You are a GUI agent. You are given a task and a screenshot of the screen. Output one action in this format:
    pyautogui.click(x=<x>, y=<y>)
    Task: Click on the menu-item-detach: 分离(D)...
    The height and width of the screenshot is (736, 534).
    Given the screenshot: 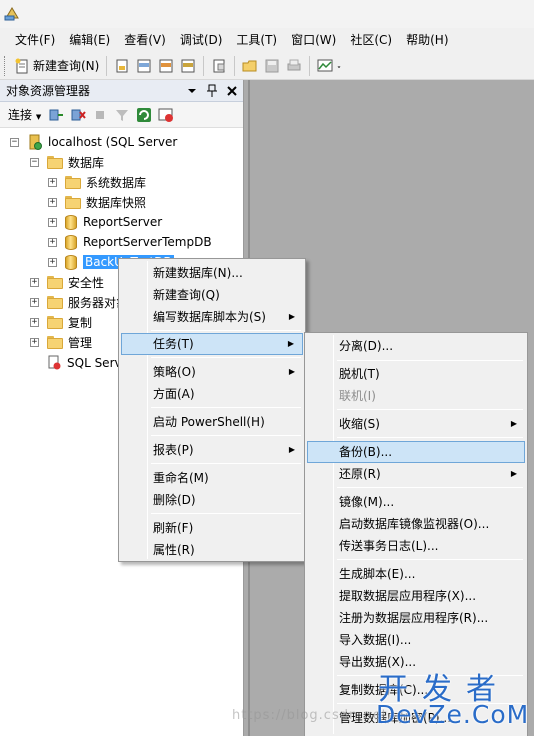 What is the action you would take?
    pyautogui.click(x=416, y=346)
    